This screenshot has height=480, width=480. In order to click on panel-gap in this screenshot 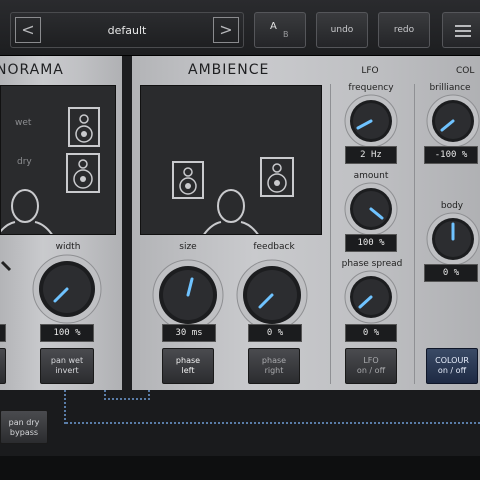, I will do `click(127, 223)`.